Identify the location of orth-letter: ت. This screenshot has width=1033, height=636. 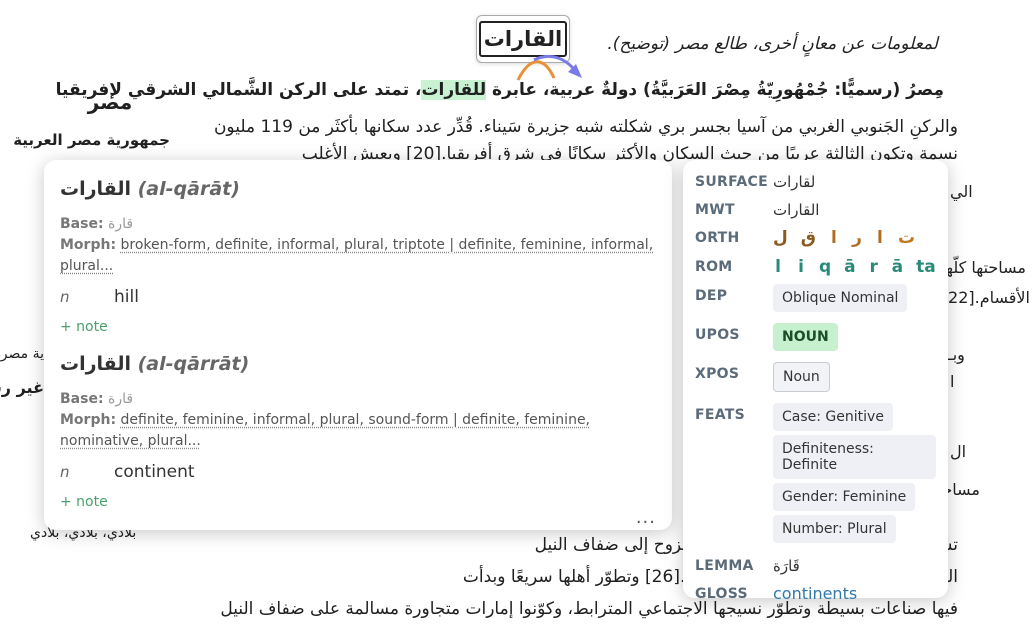
(906, 238).